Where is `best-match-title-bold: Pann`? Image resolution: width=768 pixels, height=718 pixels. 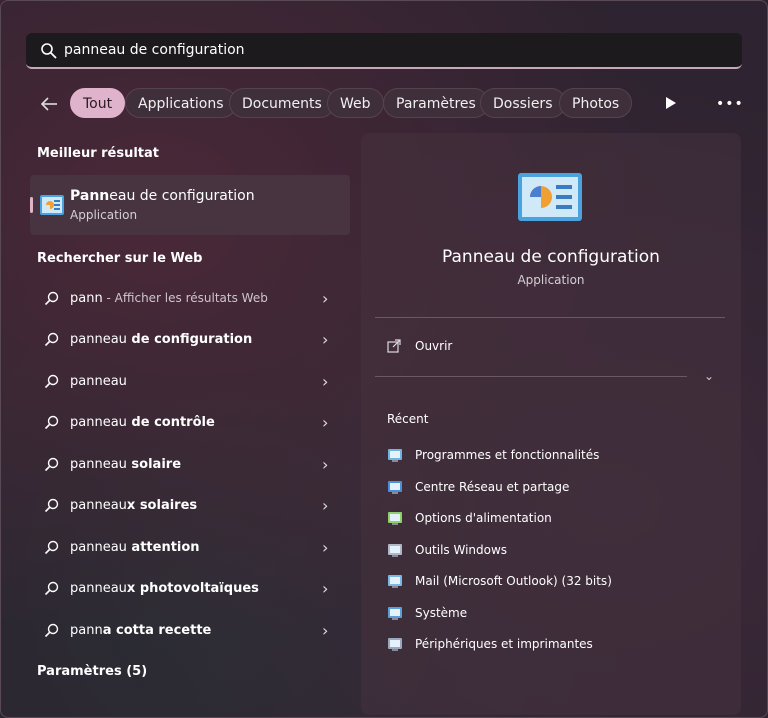 best-match-title-bold: Pann is located at coordinates (90, 196).